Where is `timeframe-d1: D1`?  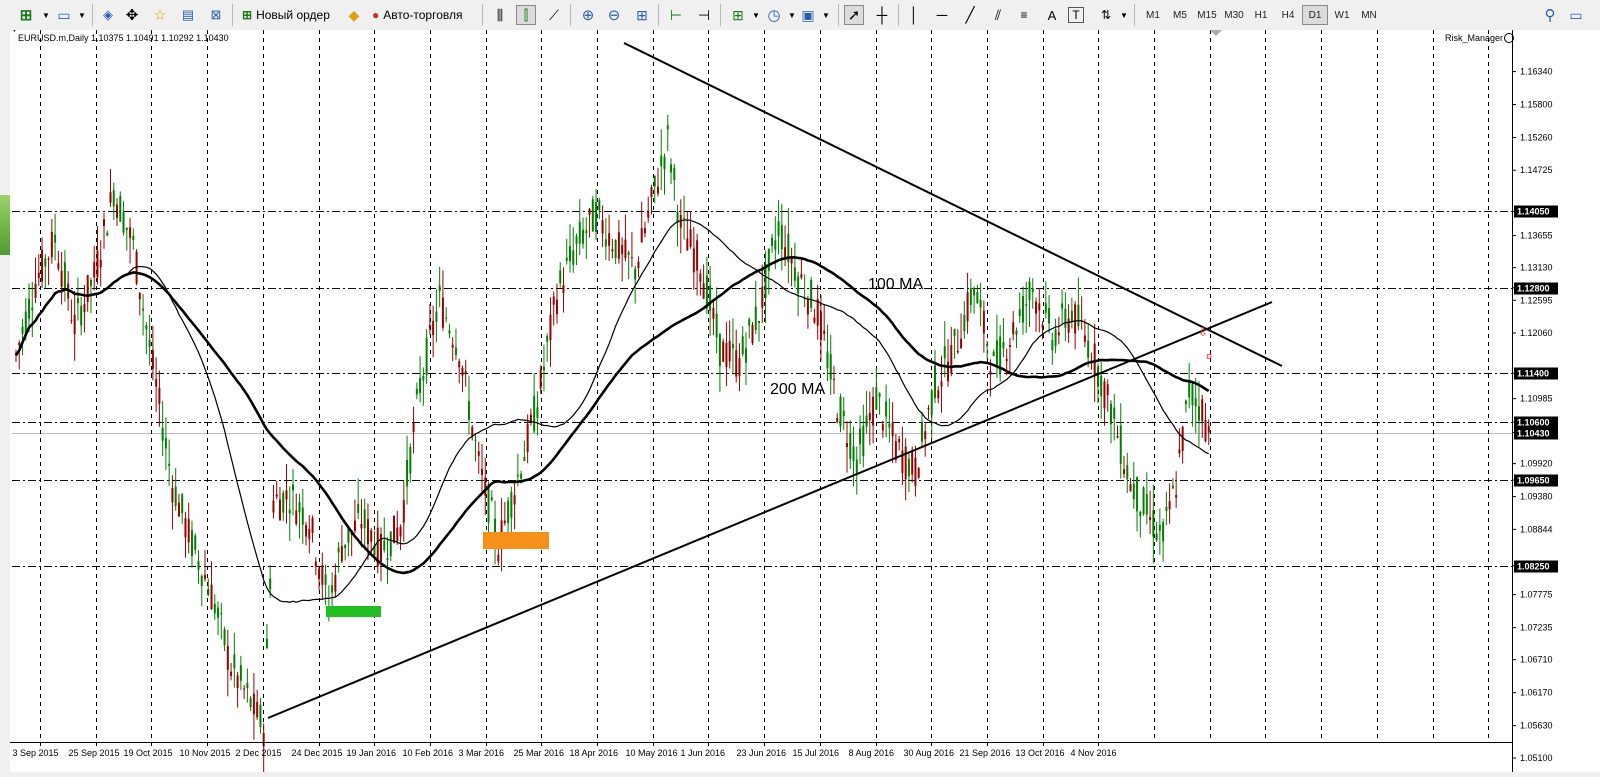
timeframe-d1: D1 is located at coordinates (1315, 15).